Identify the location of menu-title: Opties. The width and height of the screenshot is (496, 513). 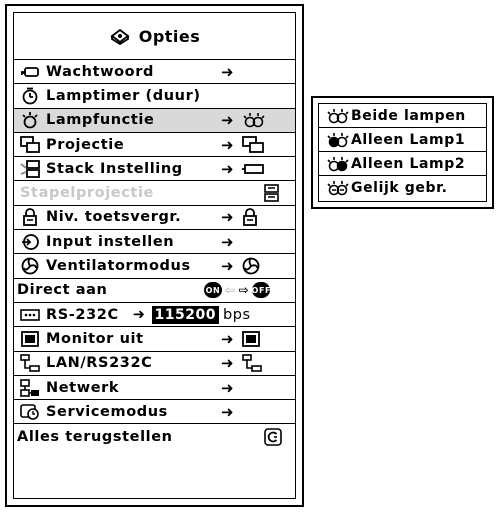
(169, 36).